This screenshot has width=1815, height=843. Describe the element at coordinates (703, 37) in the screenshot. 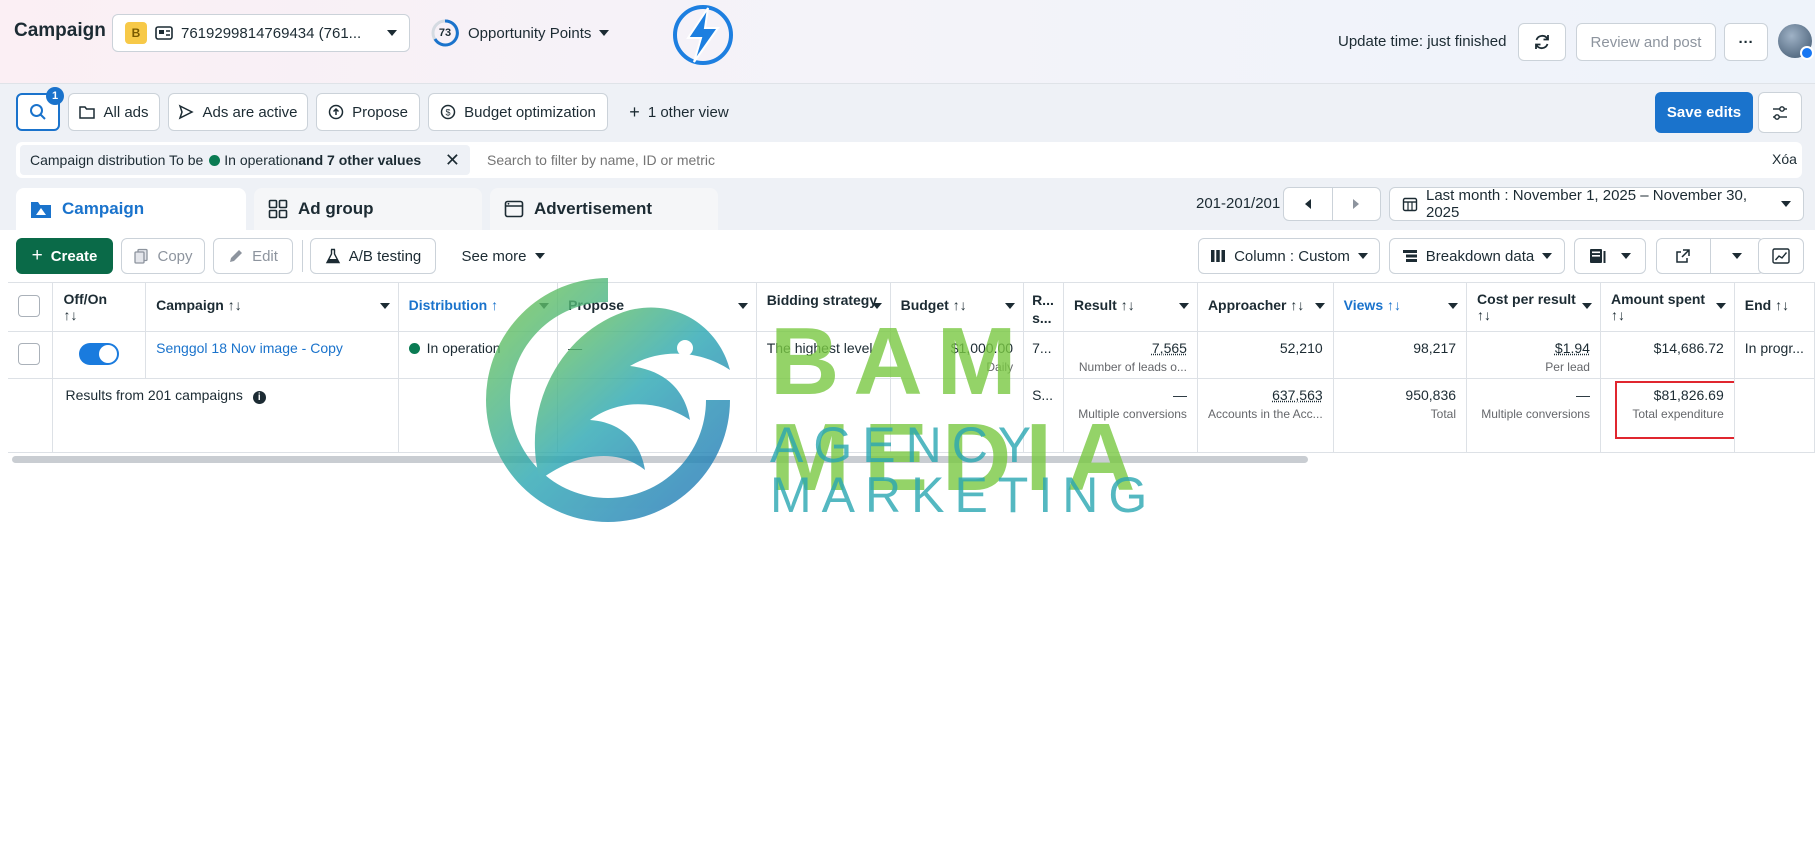

I see `lightning-logo-icon` at that location.